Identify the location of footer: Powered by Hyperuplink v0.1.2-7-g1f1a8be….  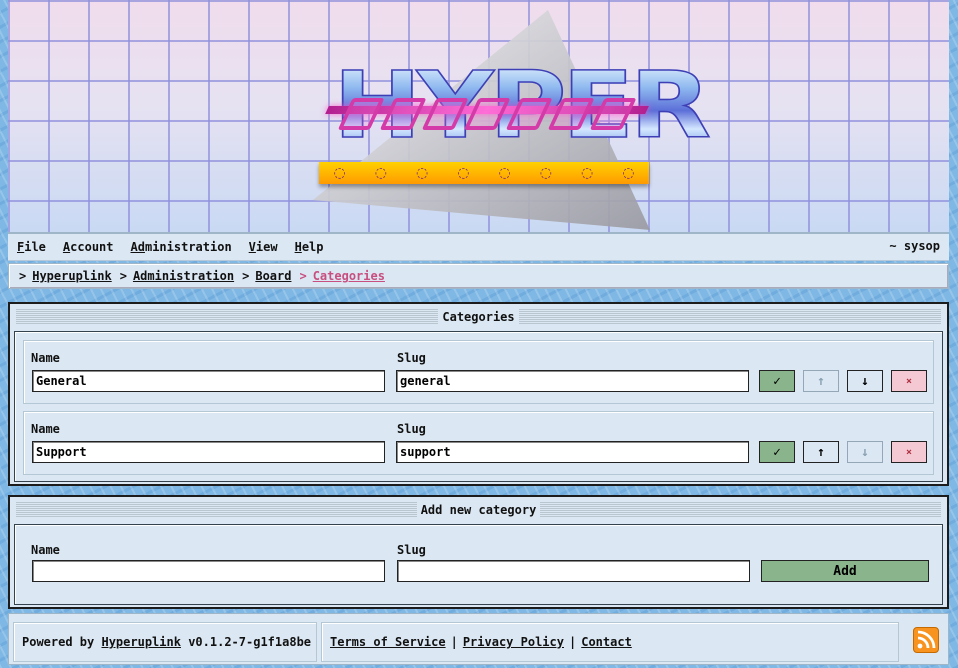
(478, 639).